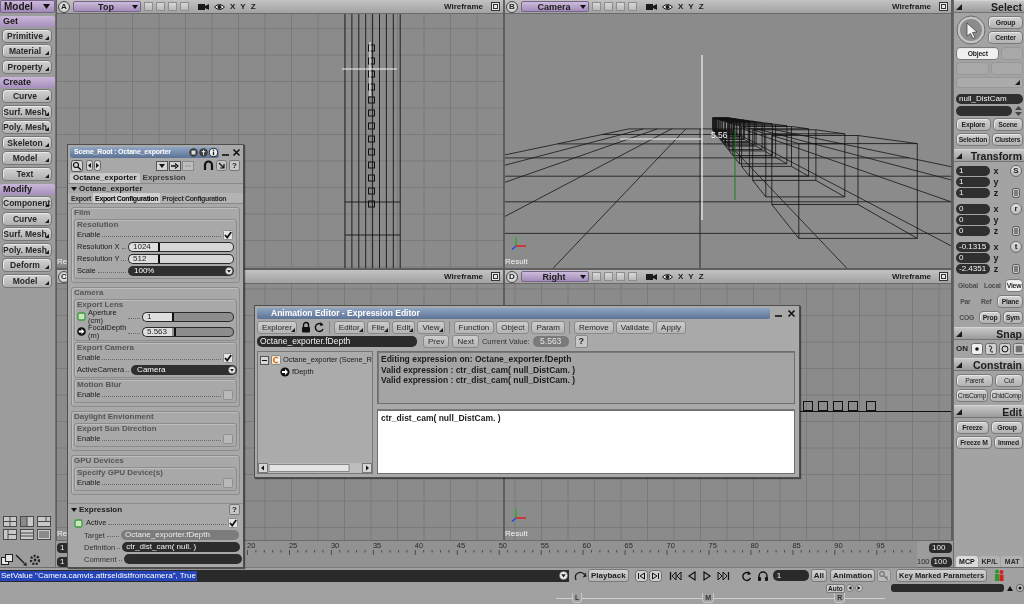 This screenshot has width=1024, height=604. Describe the element at coordinates (465, 341) in the screenshot. I see `next-button: Next` at that location.